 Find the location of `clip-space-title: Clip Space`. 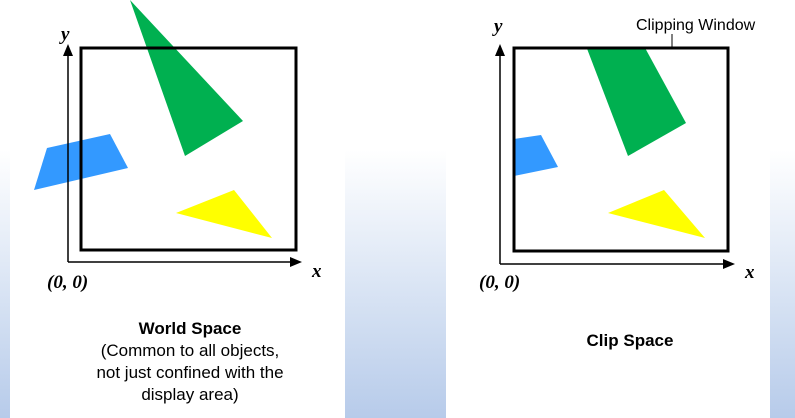

clip-space-title: Clip Space is located at coordinates (630, 340).